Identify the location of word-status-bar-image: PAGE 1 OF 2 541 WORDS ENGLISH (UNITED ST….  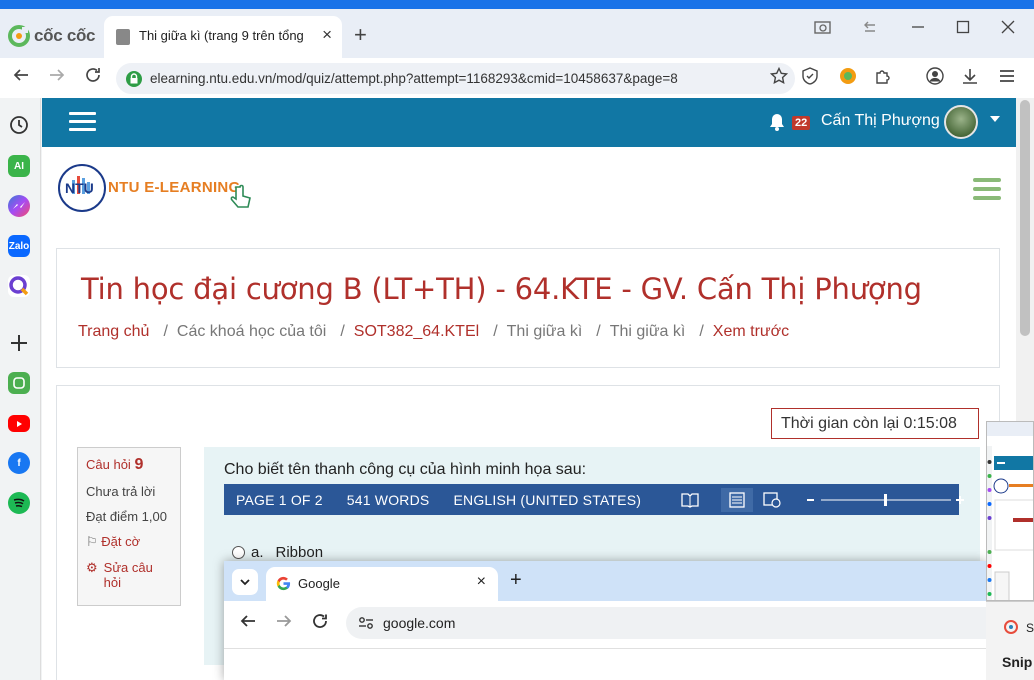
(594, 499).